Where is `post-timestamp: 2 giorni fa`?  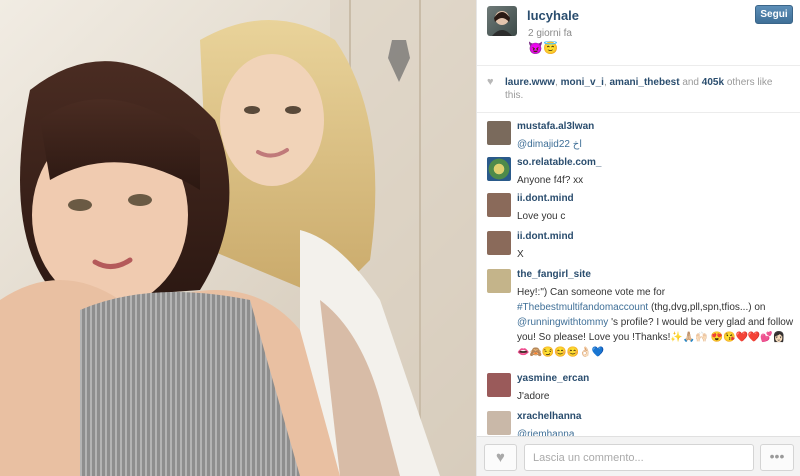
post-timestamp: 2 giorni fa is located at coordinates (550, 33).